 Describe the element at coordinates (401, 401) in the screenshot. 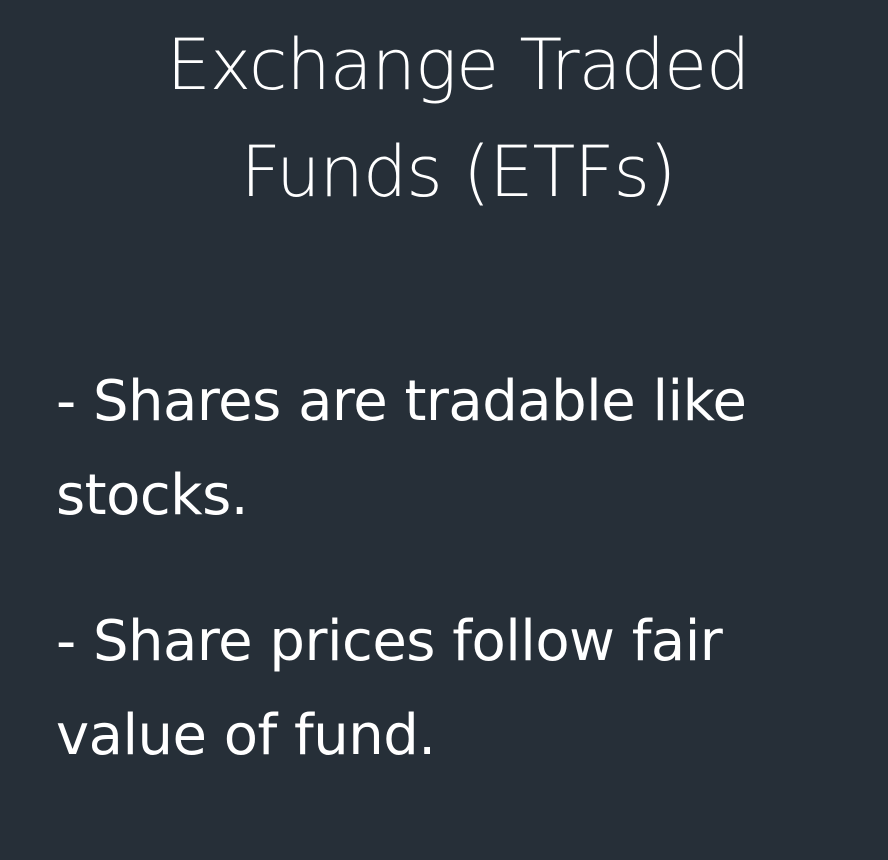

I see `bullet-text-line: - Shares are tradable like` at that location.